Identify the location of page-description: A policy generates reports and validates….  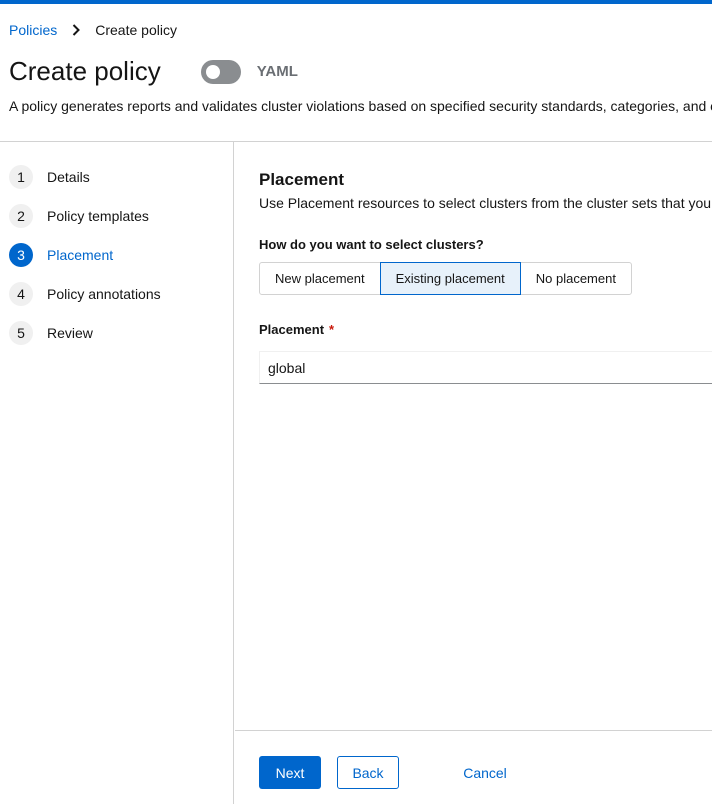
(360, 106).